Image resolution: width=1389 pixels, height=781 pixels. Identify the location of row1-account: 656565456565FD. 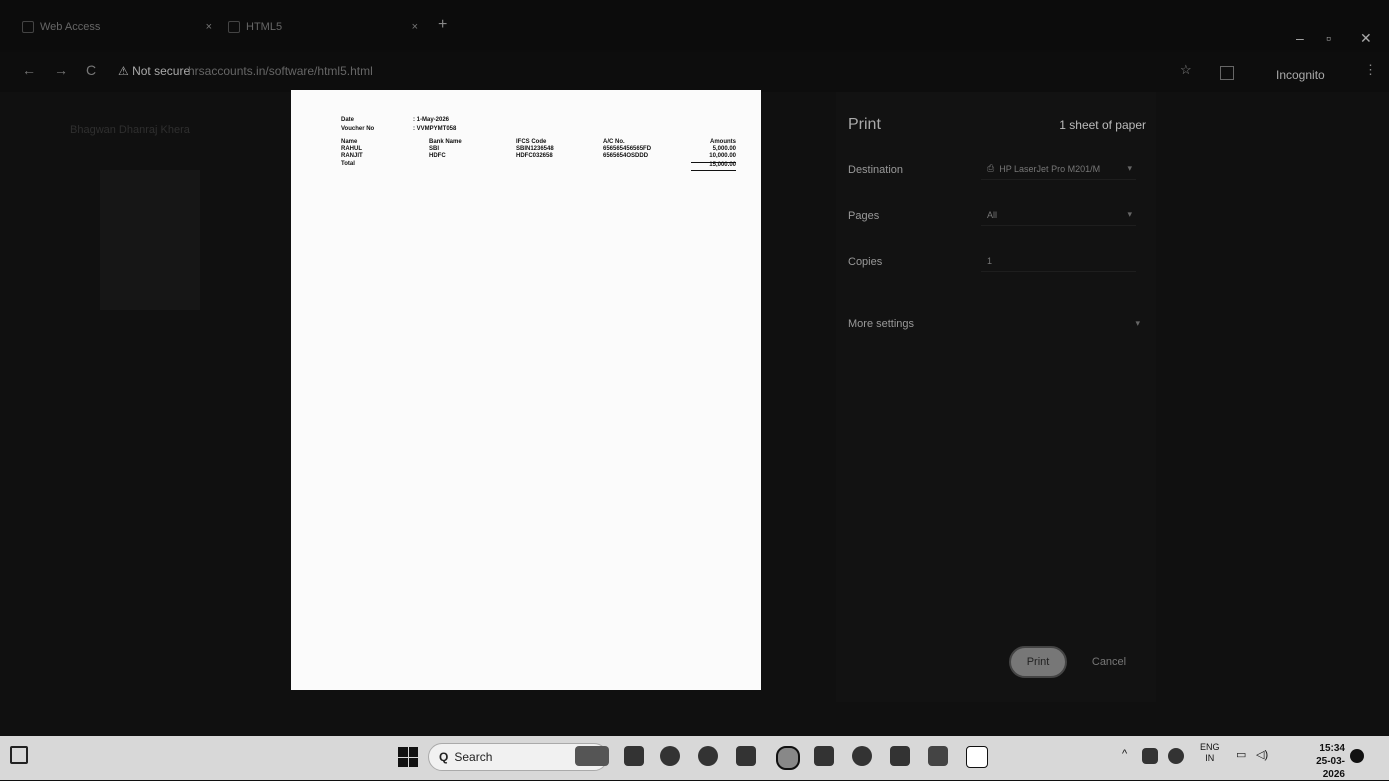
(627, 149).